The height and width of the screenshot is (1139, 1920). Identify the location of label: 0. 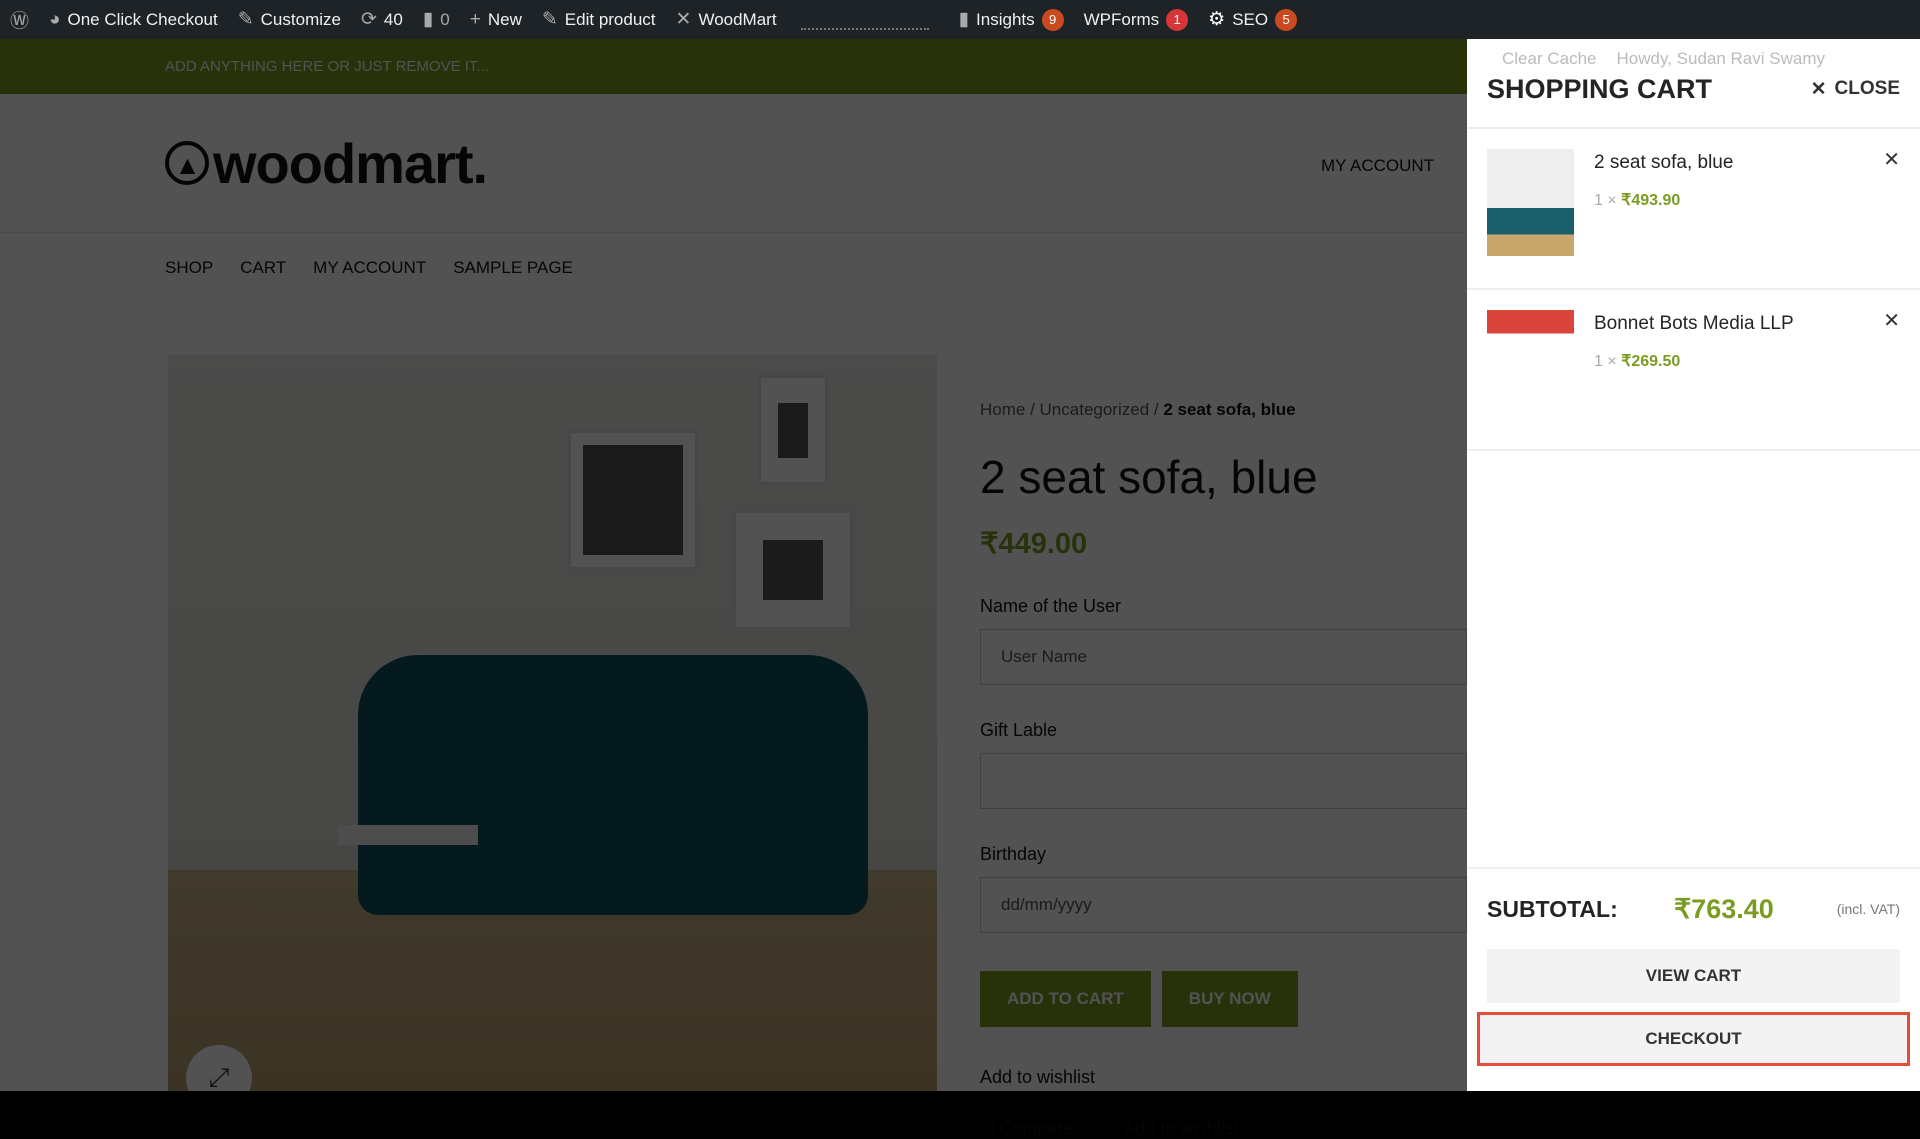
(445, 19).